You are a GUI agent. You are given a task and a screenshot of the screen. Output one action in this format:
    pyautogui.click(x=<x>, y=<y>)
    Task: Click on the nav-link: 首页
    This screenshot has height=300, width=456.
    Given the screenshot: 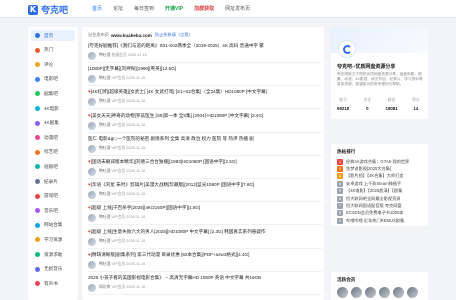 What is the action you would take?
    pyautogui.click(x=97, y=9)
    